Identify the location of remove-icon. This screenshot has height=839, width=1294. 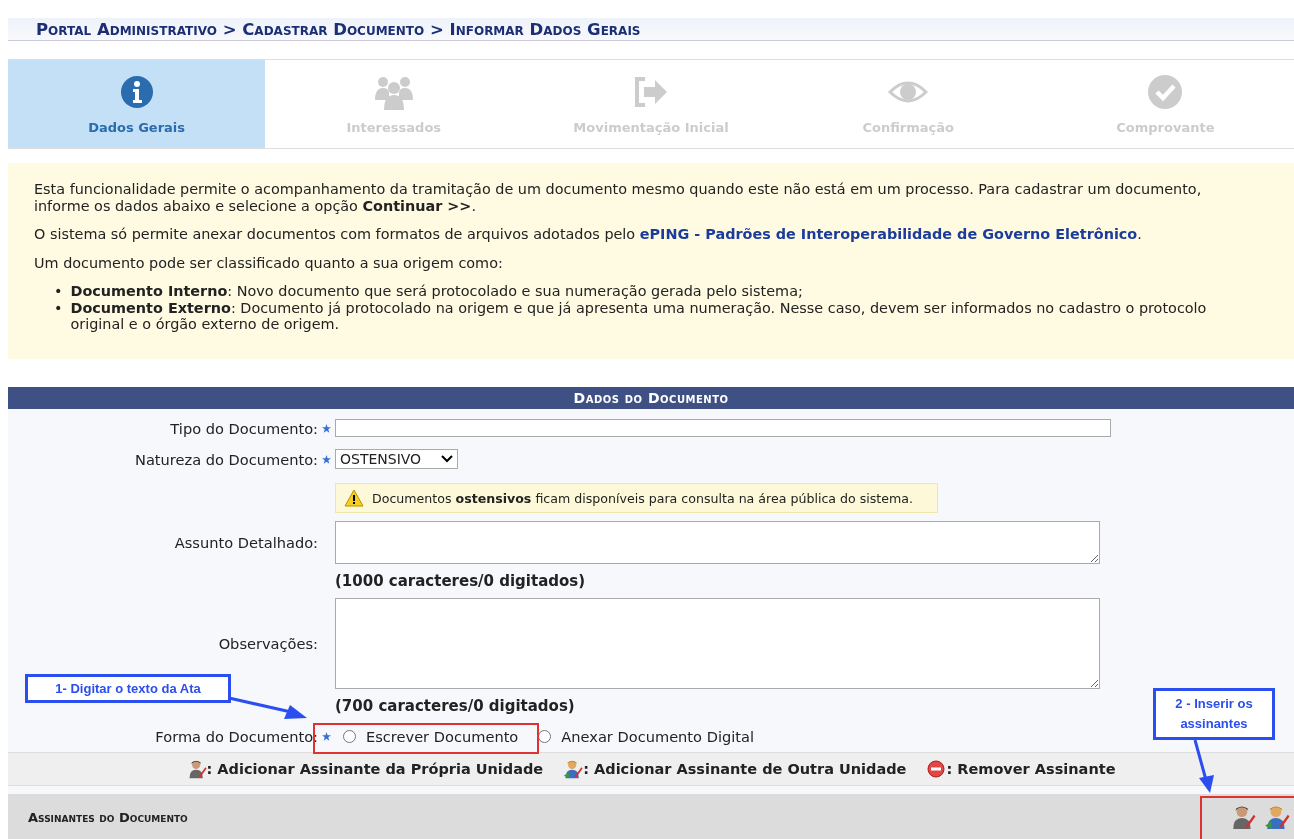
(936, 769).